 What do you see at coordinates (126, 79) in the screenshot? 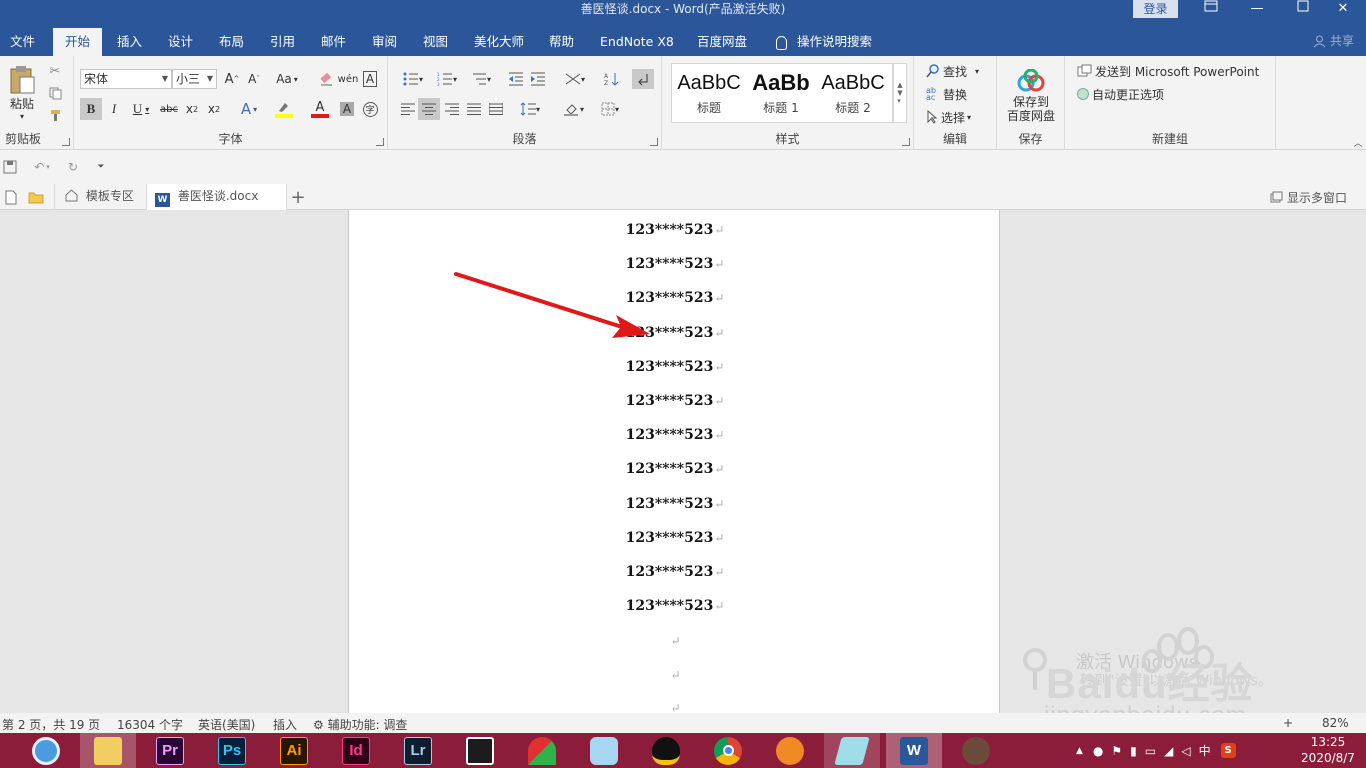
I see `font-name-combo: 宋体 ▼` at bounding box center [126, 79].